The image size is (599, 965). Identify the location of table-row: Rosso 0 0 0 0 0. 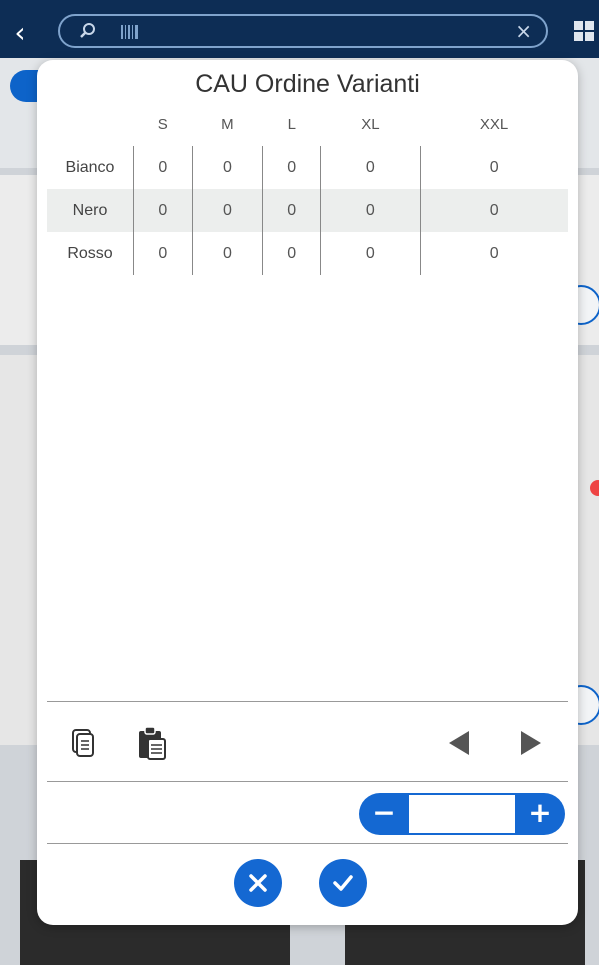
(307, 253).